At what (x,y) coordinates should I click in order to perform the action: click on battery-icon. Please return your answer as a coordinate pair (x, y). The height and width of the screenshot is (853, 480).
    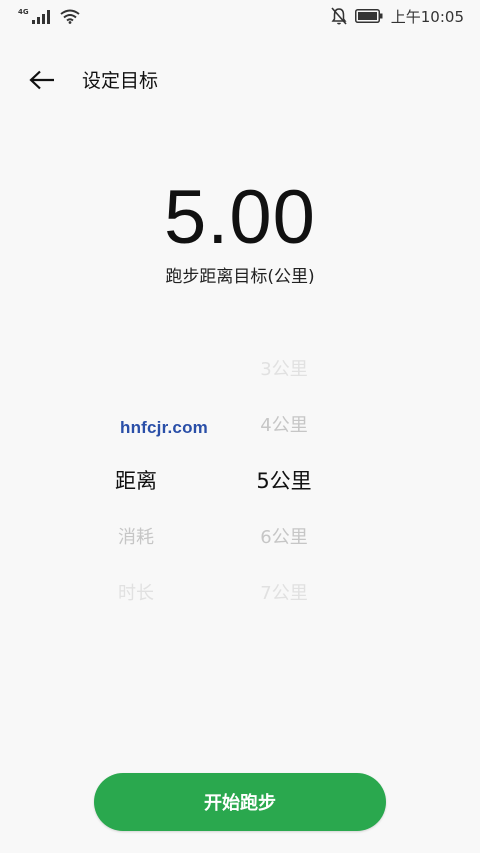
    Looking at the image, I should click on (368, 16).